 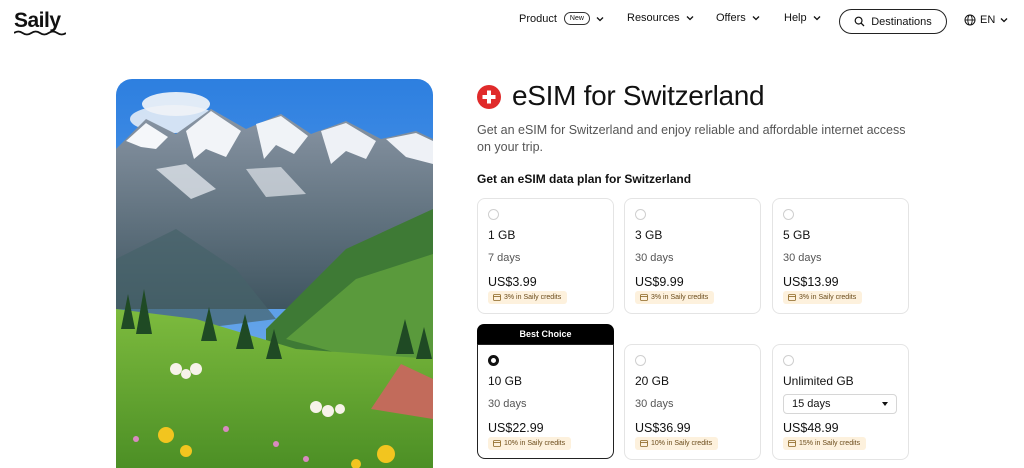 What do you see at coordinates (649, 235) in the screenshot?
I see `plan-data: 3 GB` at bounding box center [649, 235].